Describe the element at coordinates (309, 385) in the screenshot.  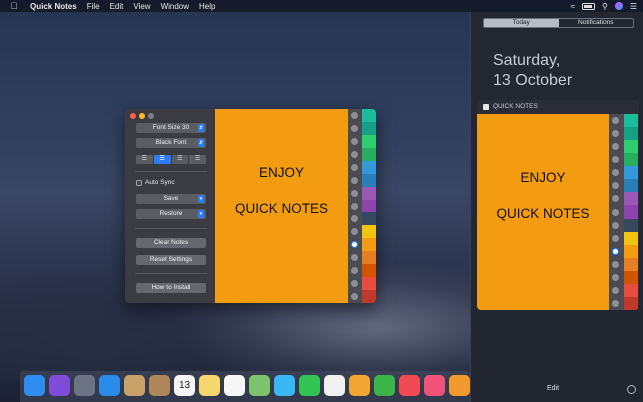
I see `dock-facetime-icon` at that location.